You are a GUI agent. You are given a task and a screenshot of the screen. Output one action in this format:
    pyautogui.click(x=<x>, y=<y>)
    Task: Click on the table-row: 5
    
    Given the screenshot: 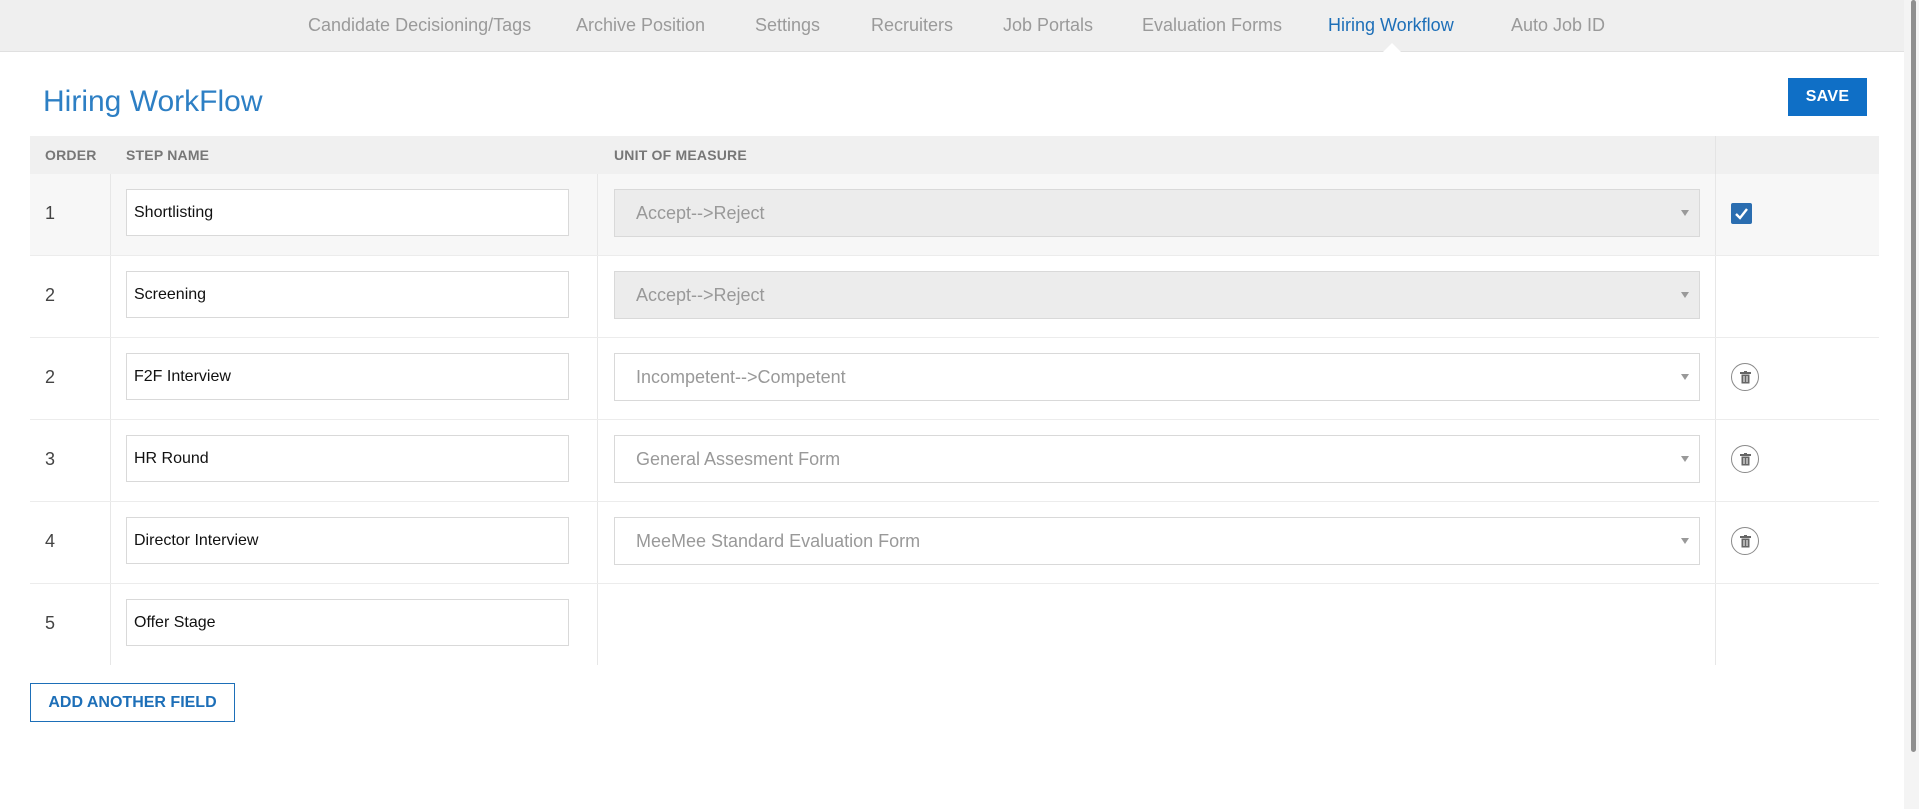 What is the action you would take?
    pyautogui.click(x=954, y=624)
    